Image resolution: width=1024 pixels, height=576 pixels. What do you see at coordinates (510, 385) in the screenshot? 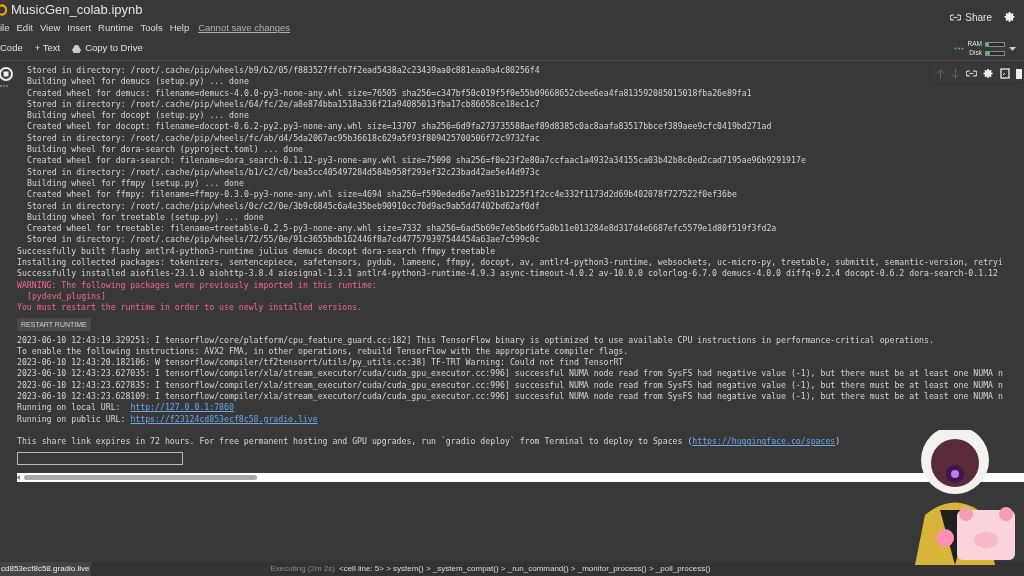
I see `output-line: 2023-06-10 12:43:23.627835: I tensorflow/compiler/xla/stream_executor/cuda/cuda_gpu_executor.cc:996] successful NUMA node read from SysFS had negative value (-1), but there must be at least one NUMA n` at bounding box center [510, 385].